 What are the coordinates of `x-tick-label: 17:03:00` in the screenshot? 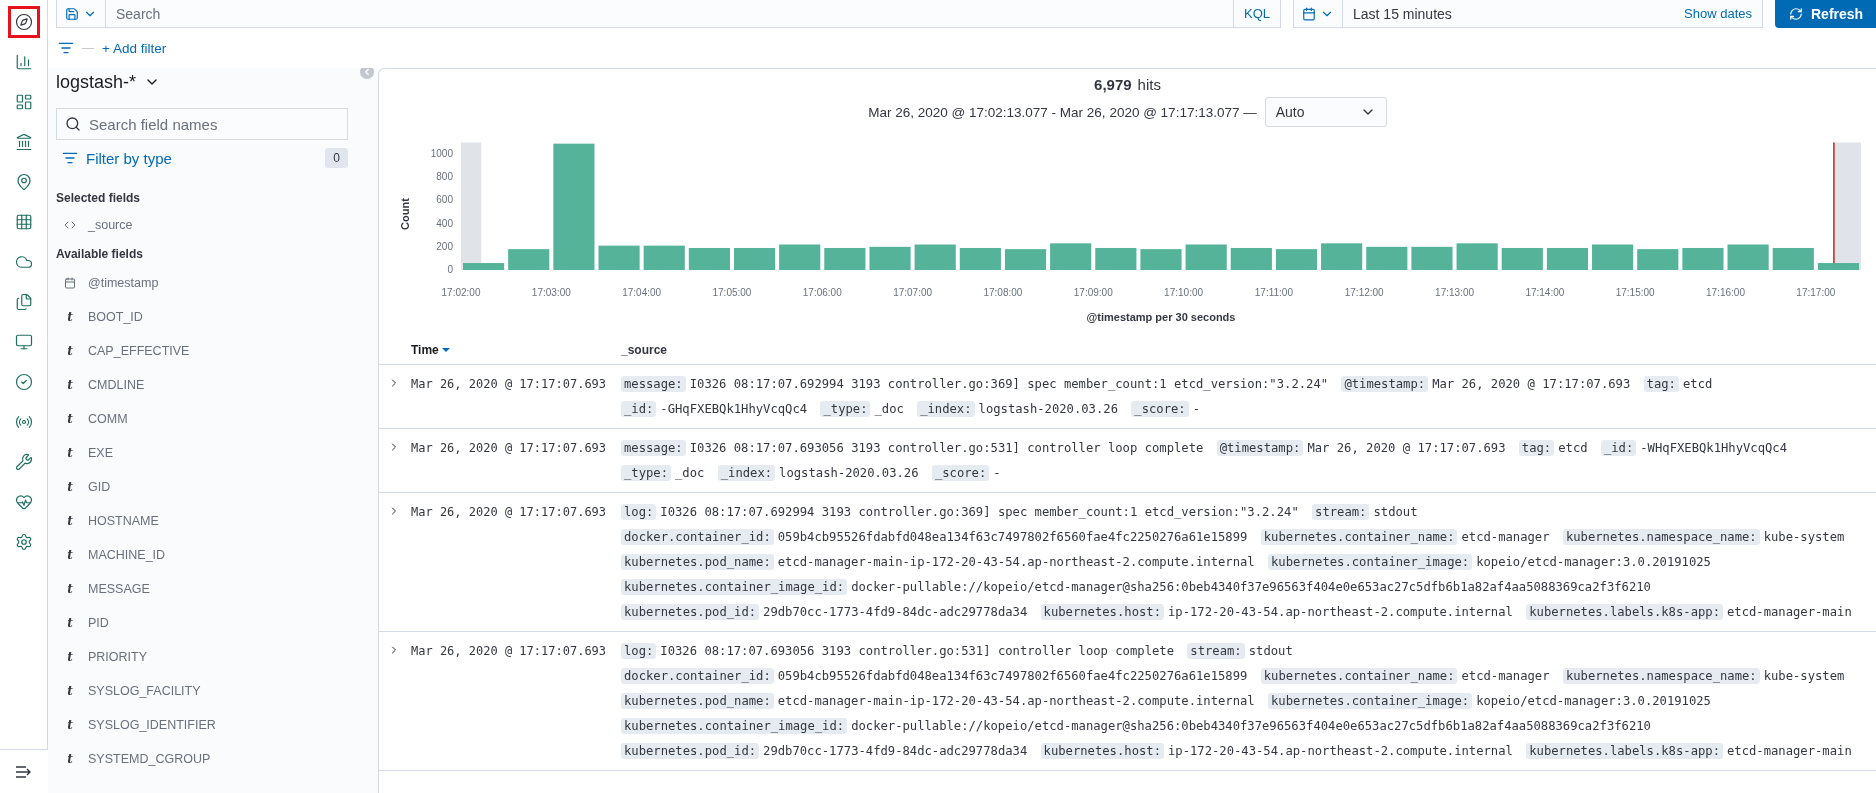 It's located at (551, 292).